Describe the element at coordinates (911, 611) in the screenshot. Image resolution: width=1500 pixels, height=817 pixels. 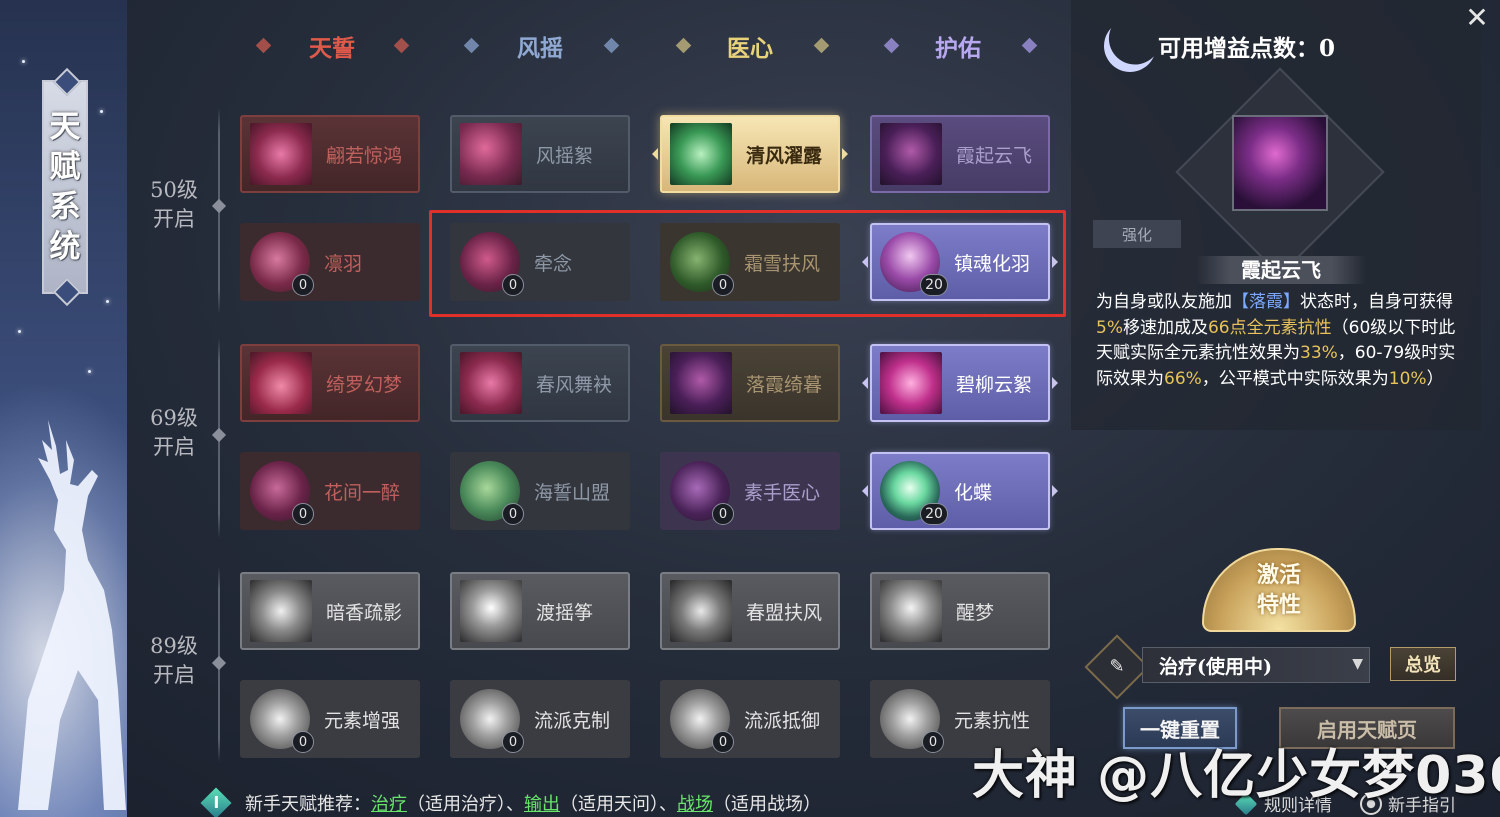
I see `fairy-icon` at that location.